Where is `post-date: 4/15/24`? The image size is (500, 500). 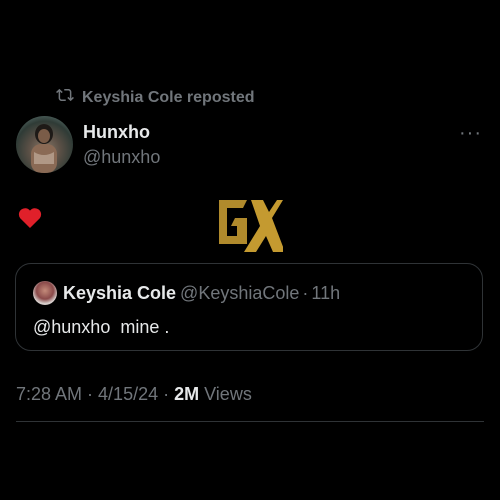
post-date: 4/15/24 is located at coordinates (128, 394).